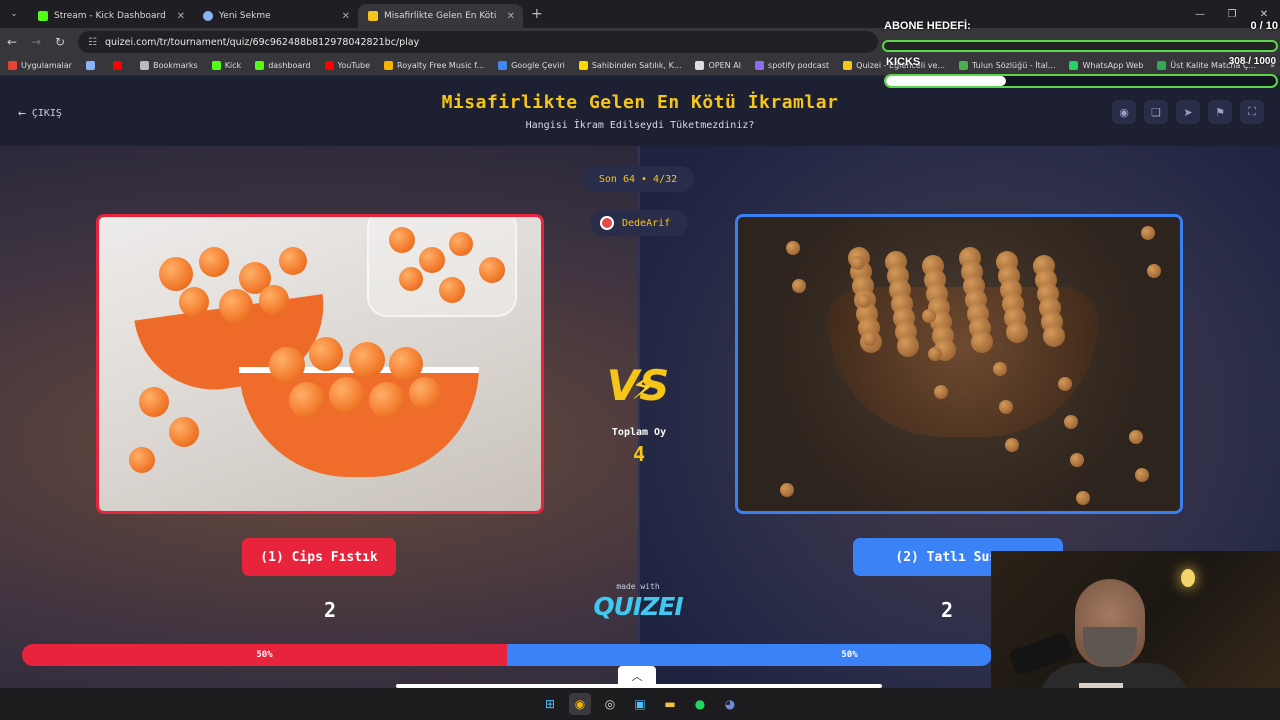 The height and width of the screenshot is (720, 1280). Describe the element at coordinates (725, 65) in the screenshot. I see `bookmark-label: OPEN AI` at that location.